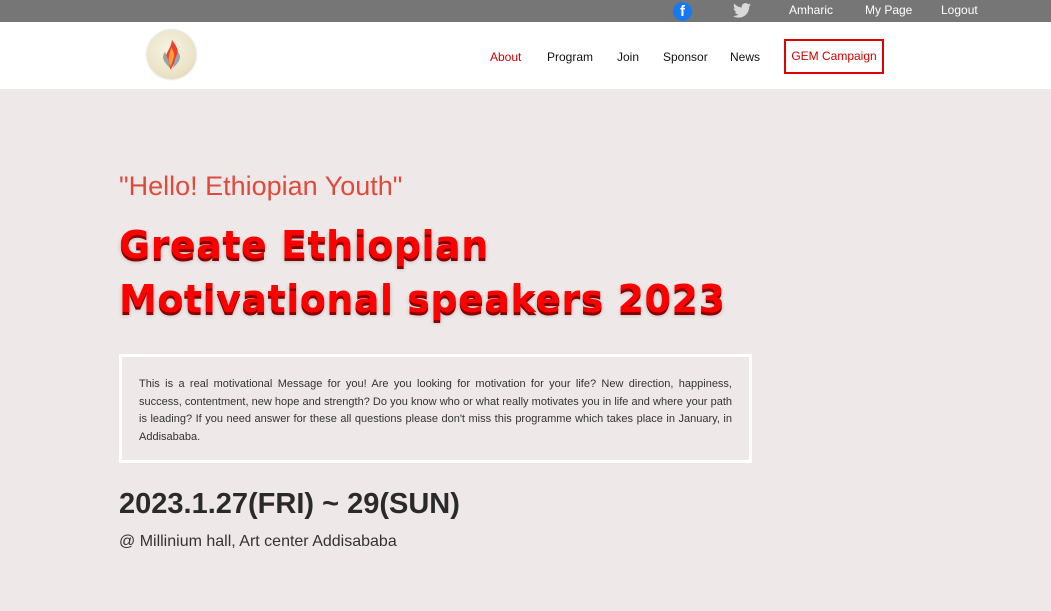 Image resolution: width=1051 pixels, height=611 pixels. What do you see at coordinates (628, 57) in the screenshot?
I see `nav-join: Join` at bounding box center [628, 57].